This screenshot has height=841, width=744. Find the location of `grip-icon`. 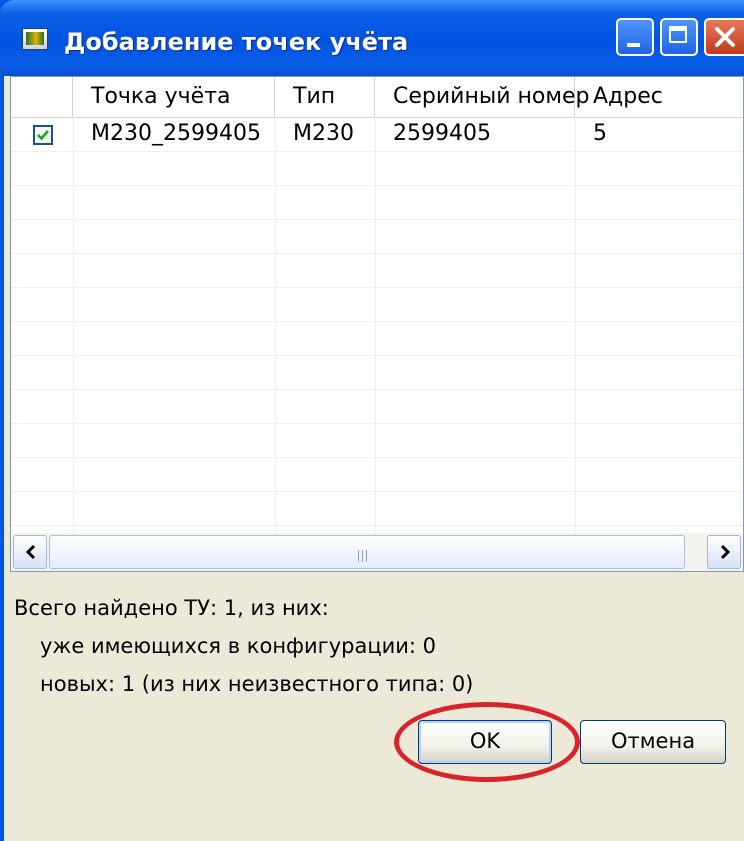

grip-icon is located at coordinates (365, 554).